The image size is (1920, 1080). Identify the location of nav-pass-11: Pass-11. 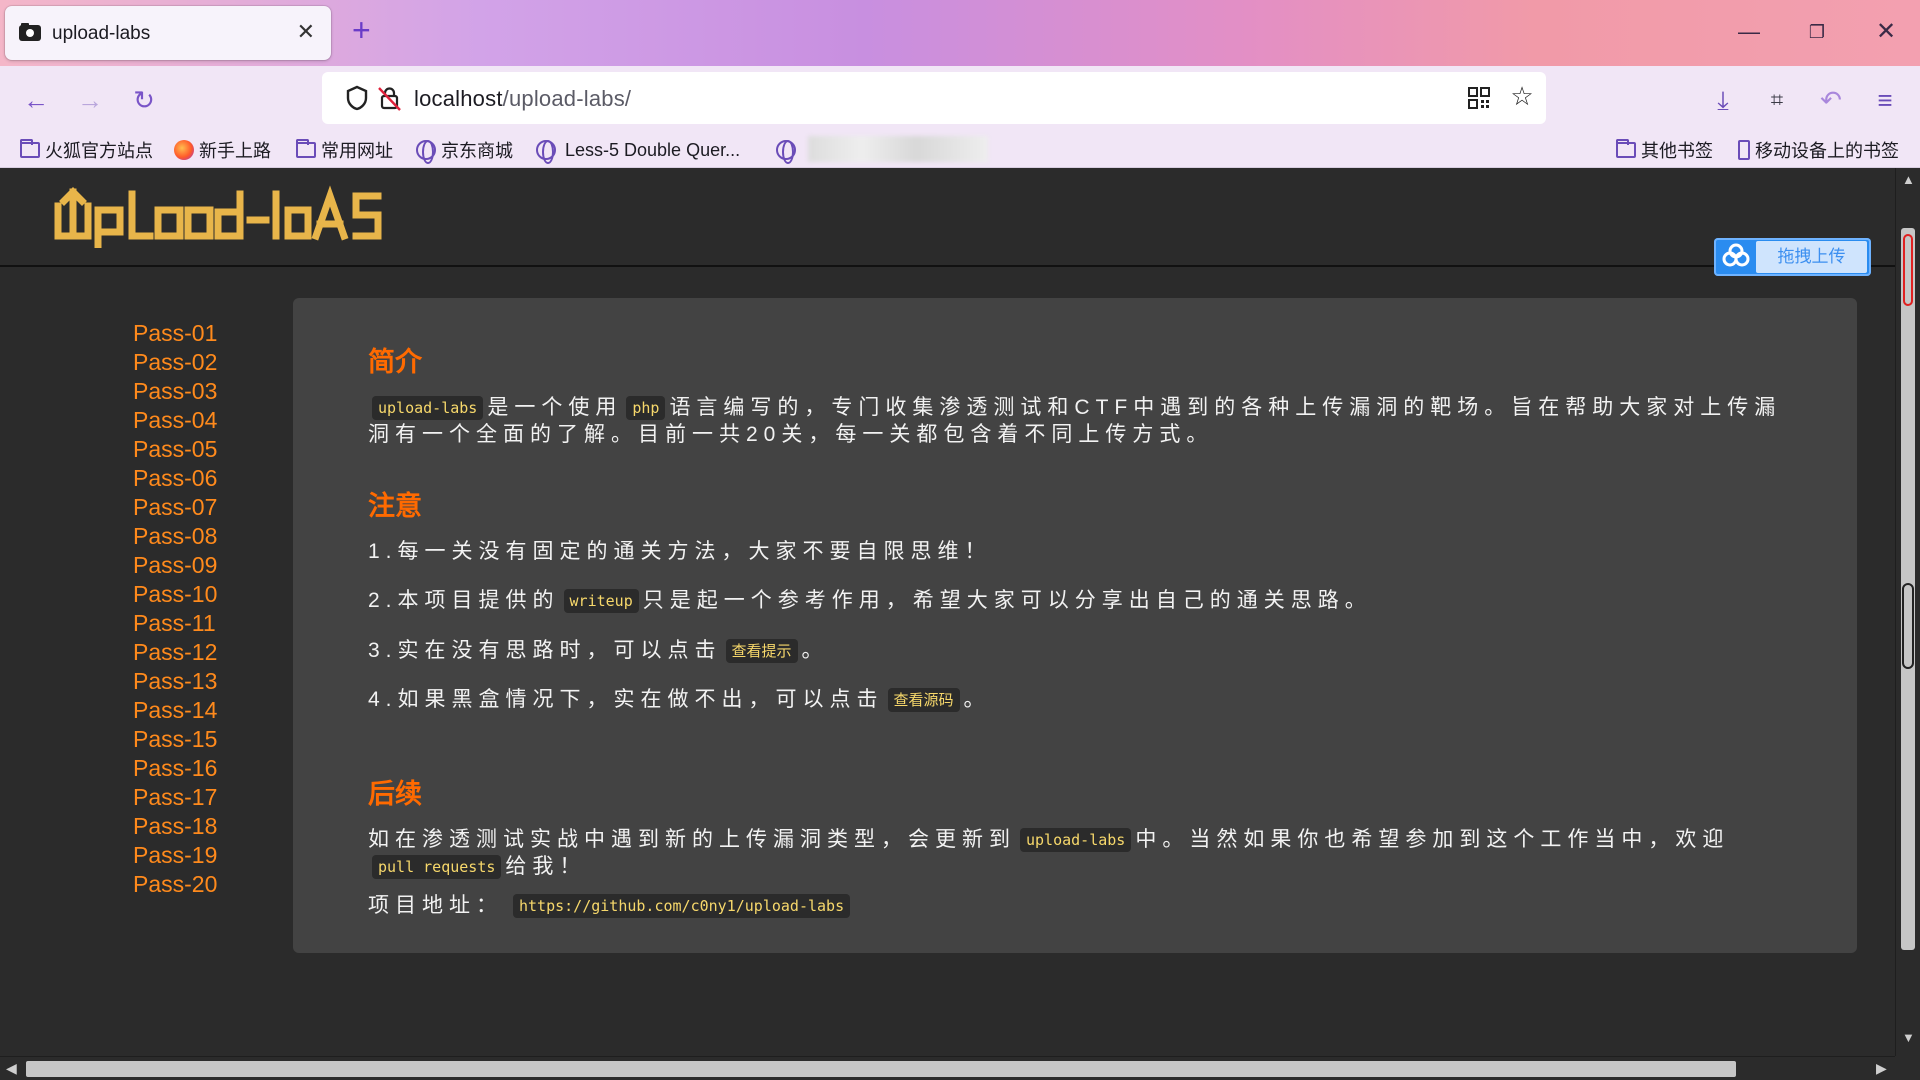
(174, 623).